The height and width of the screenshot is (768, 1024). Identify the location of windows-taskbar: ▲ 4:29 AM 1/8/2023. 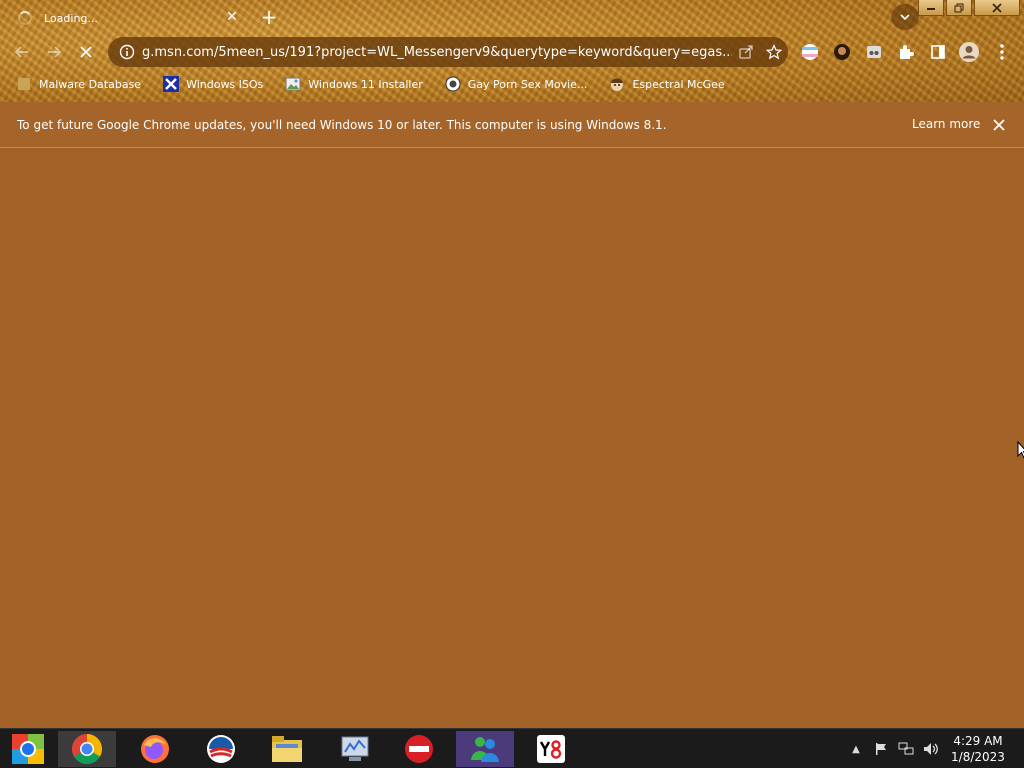
(512, 748).